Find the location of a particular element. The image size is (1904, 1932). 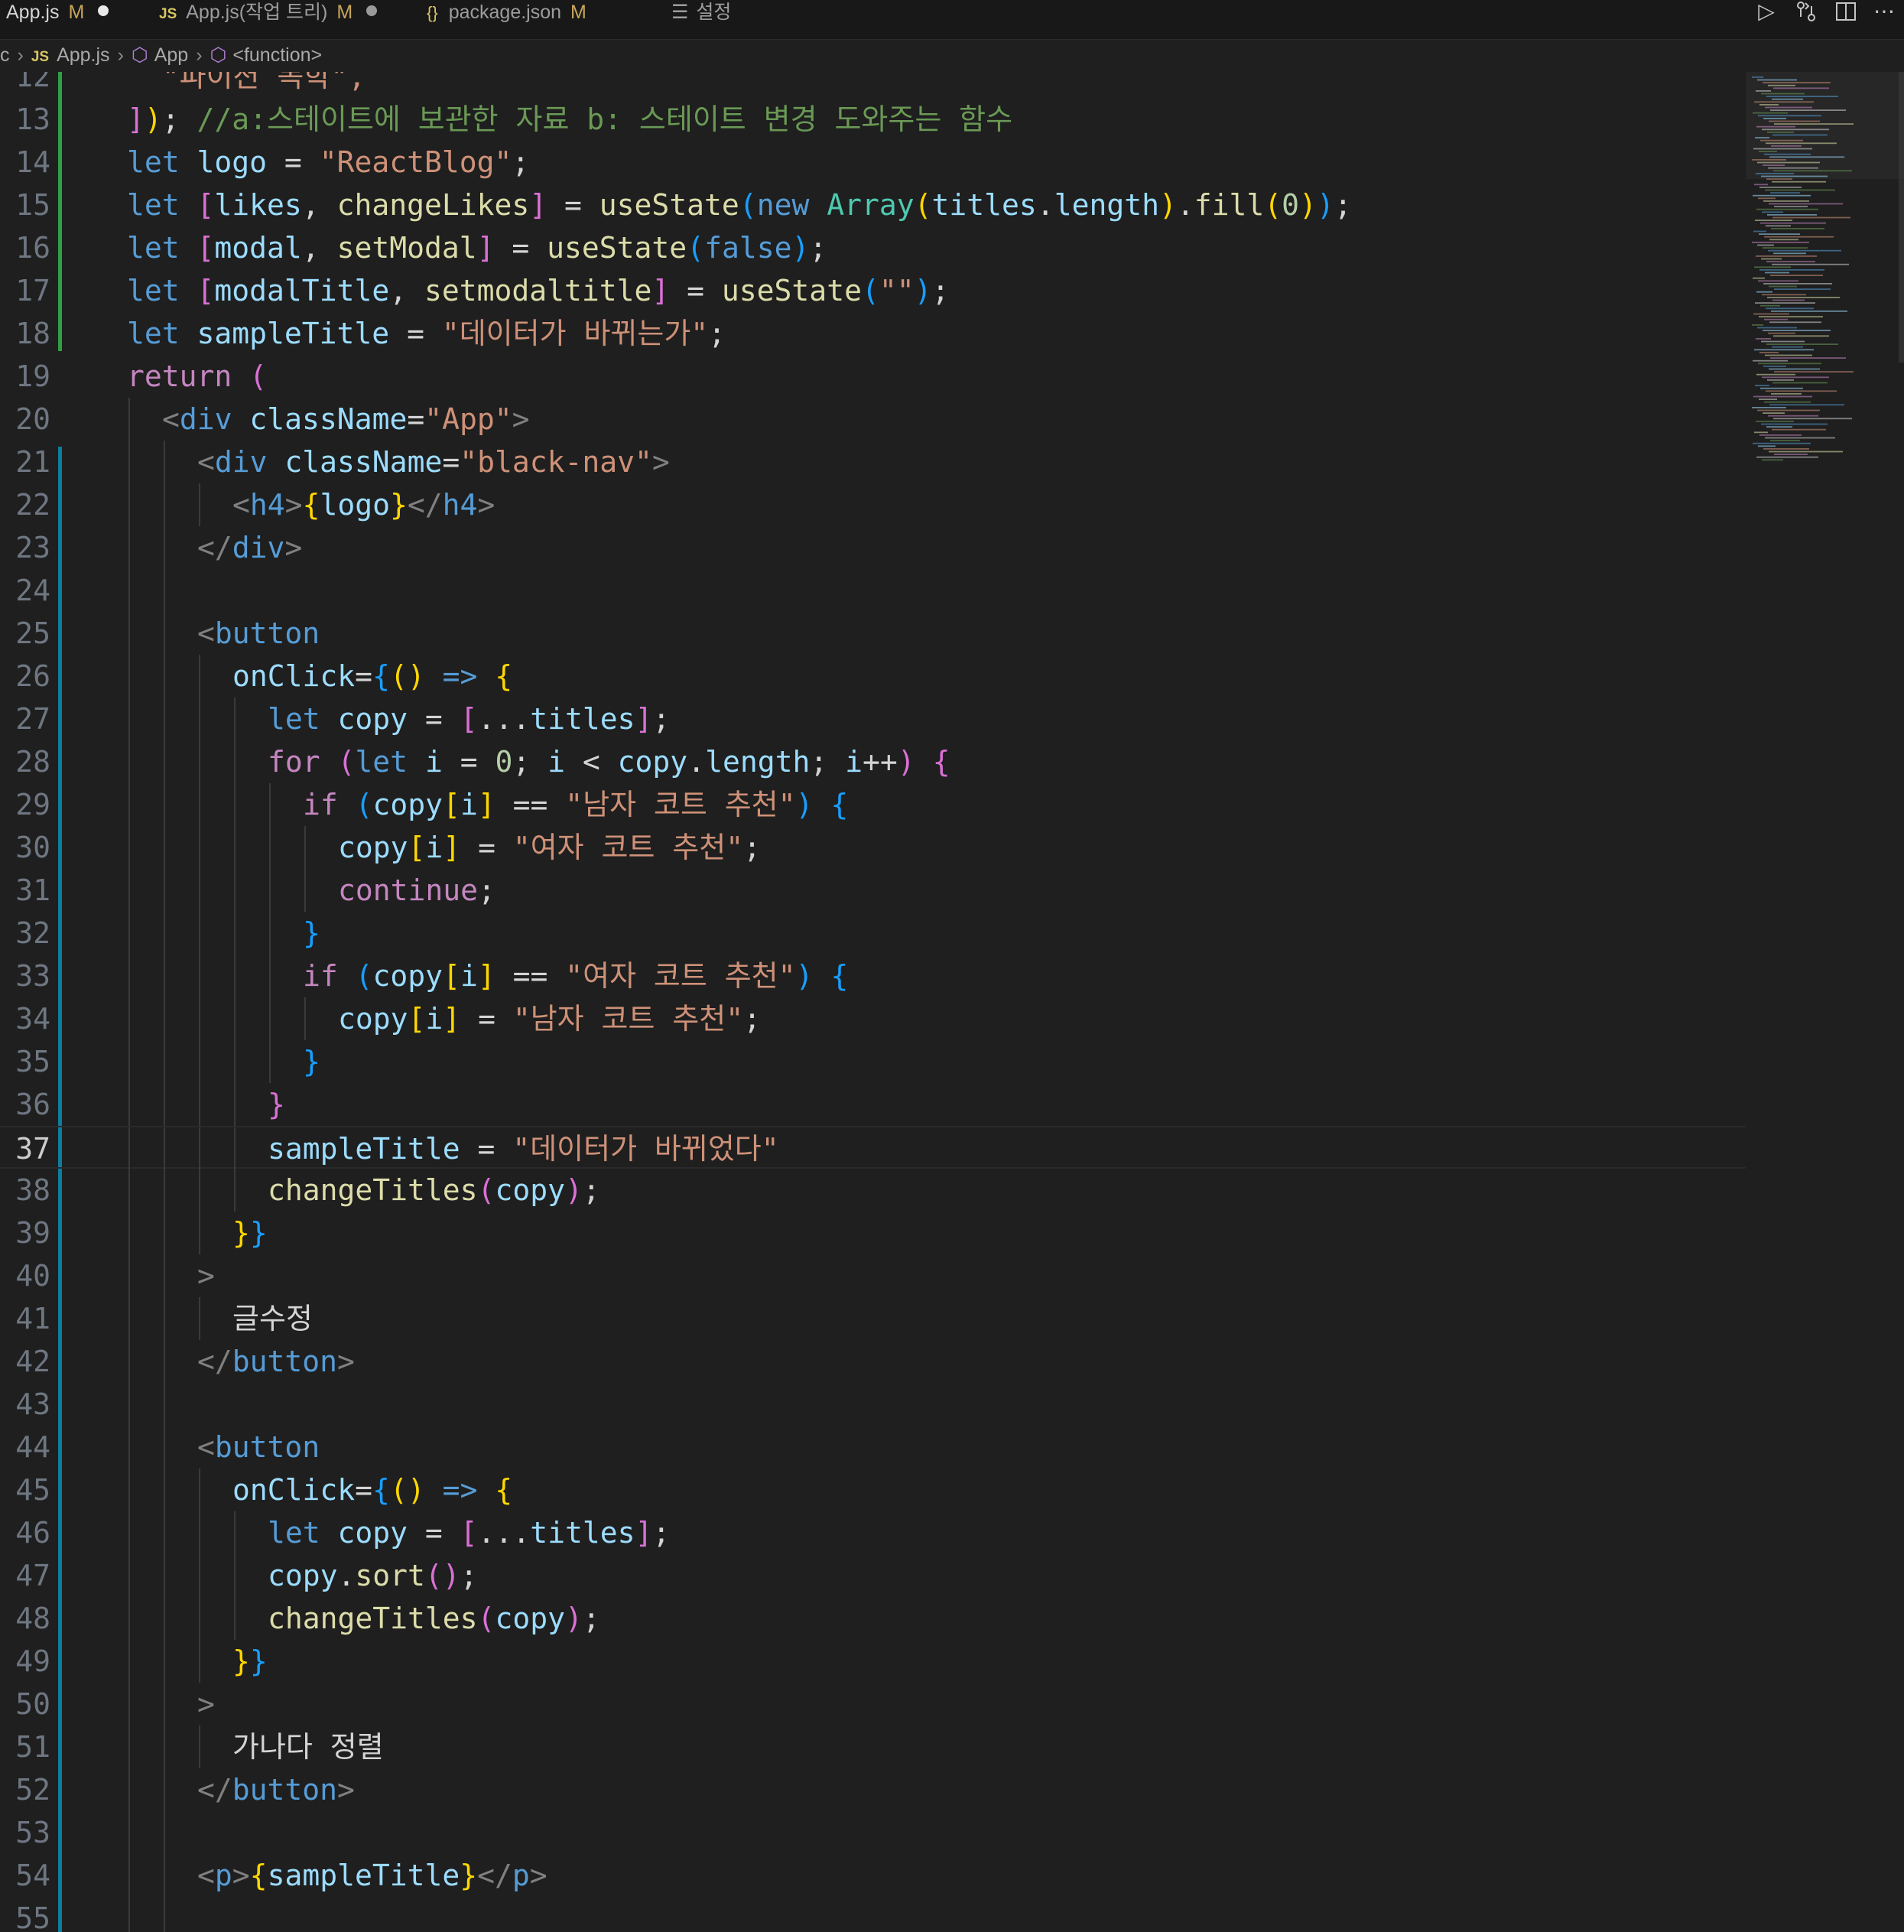

line-number: 16 is located at coordinates (32, 248).